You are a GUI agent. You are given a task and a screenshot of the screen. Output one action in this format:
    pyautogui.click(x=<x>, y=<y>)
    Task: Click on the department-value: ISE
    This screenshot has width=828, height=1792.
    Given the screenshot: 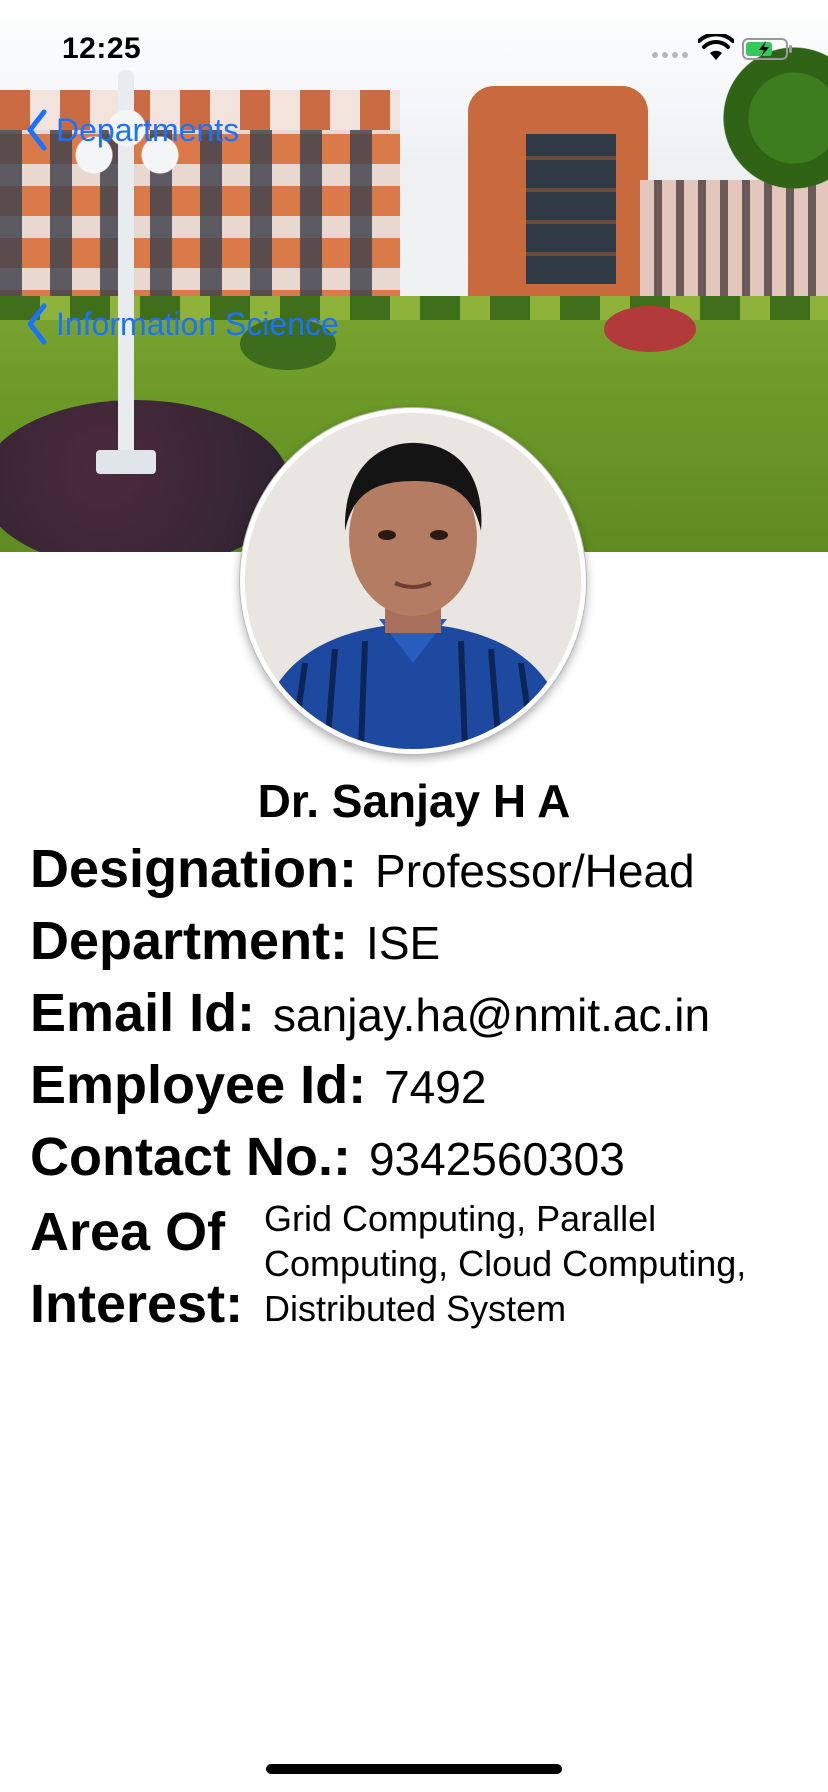 What is the action you would take?
    pyautogui.click(x=403, y=943)
    